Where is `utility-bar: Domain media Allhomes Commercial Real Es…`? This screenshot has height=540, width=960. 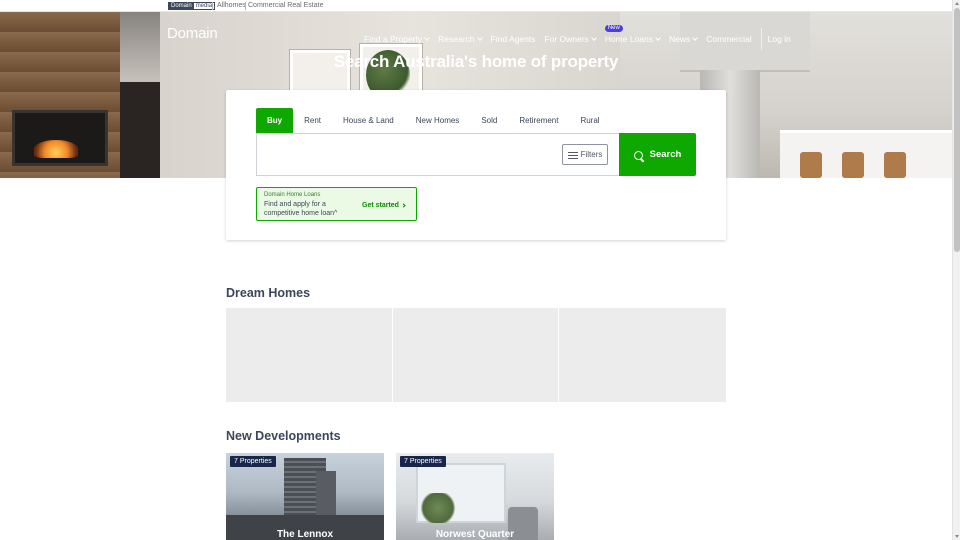
utility-bar: Domain media Allhomes Commercial Real Es… is located at coordinates (476, 6).